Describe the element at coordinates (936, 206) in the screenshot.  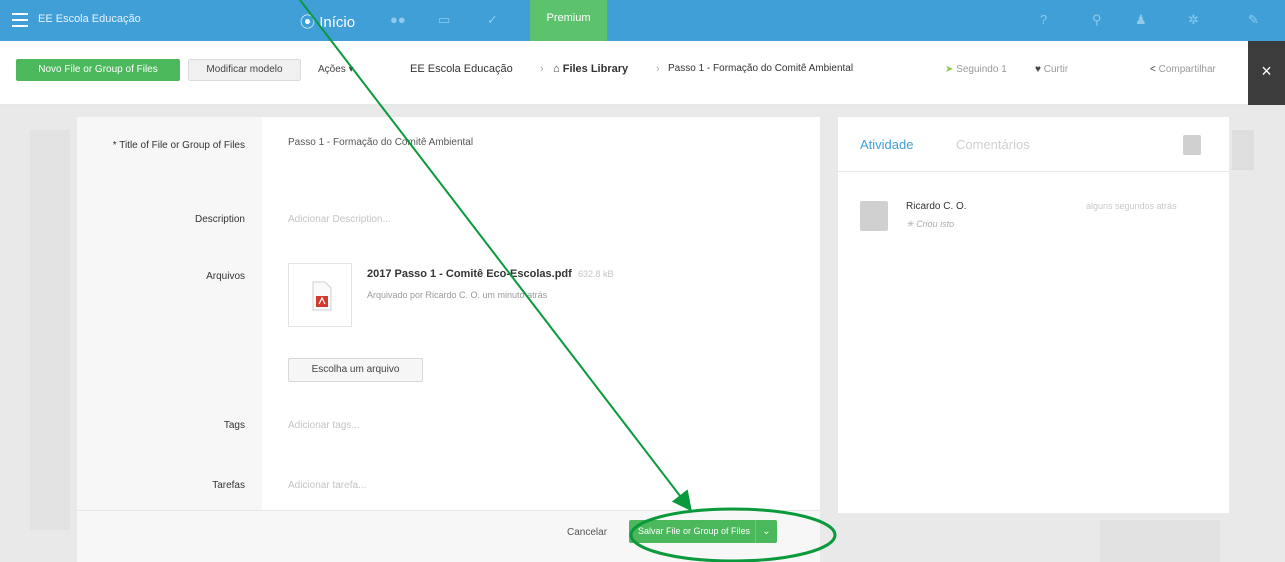
I see `activity-user-name: Ricardo C. O.` at that location.